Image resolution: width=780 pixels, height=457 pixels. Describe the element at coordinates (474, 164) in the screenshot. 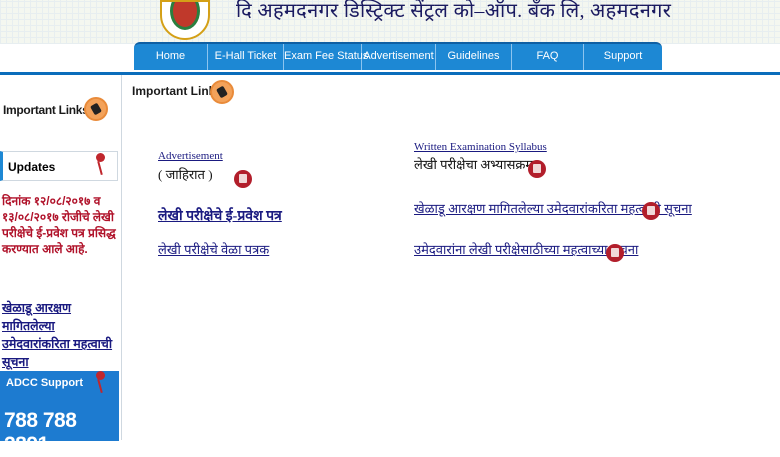

I see `syllabus-note: लेखी परीक्षेचा अभ्यासक्रम` at that location.